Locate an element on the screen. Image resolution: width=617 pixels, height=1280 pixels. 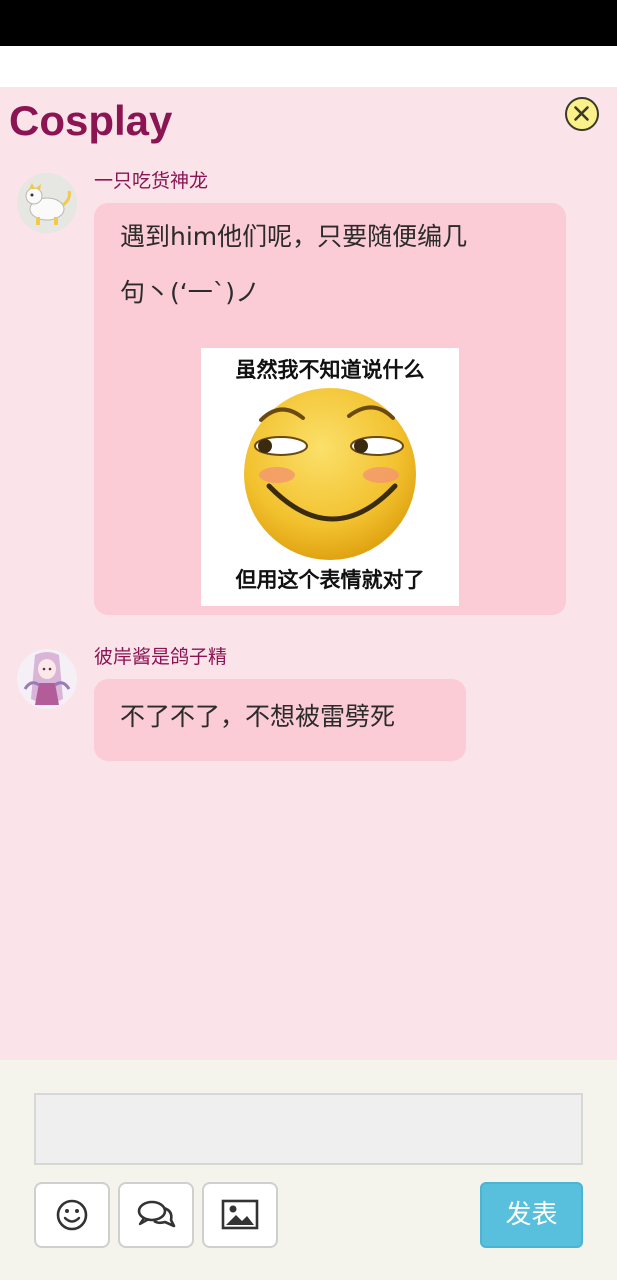
message-input is located at coordinates (308, 1129).